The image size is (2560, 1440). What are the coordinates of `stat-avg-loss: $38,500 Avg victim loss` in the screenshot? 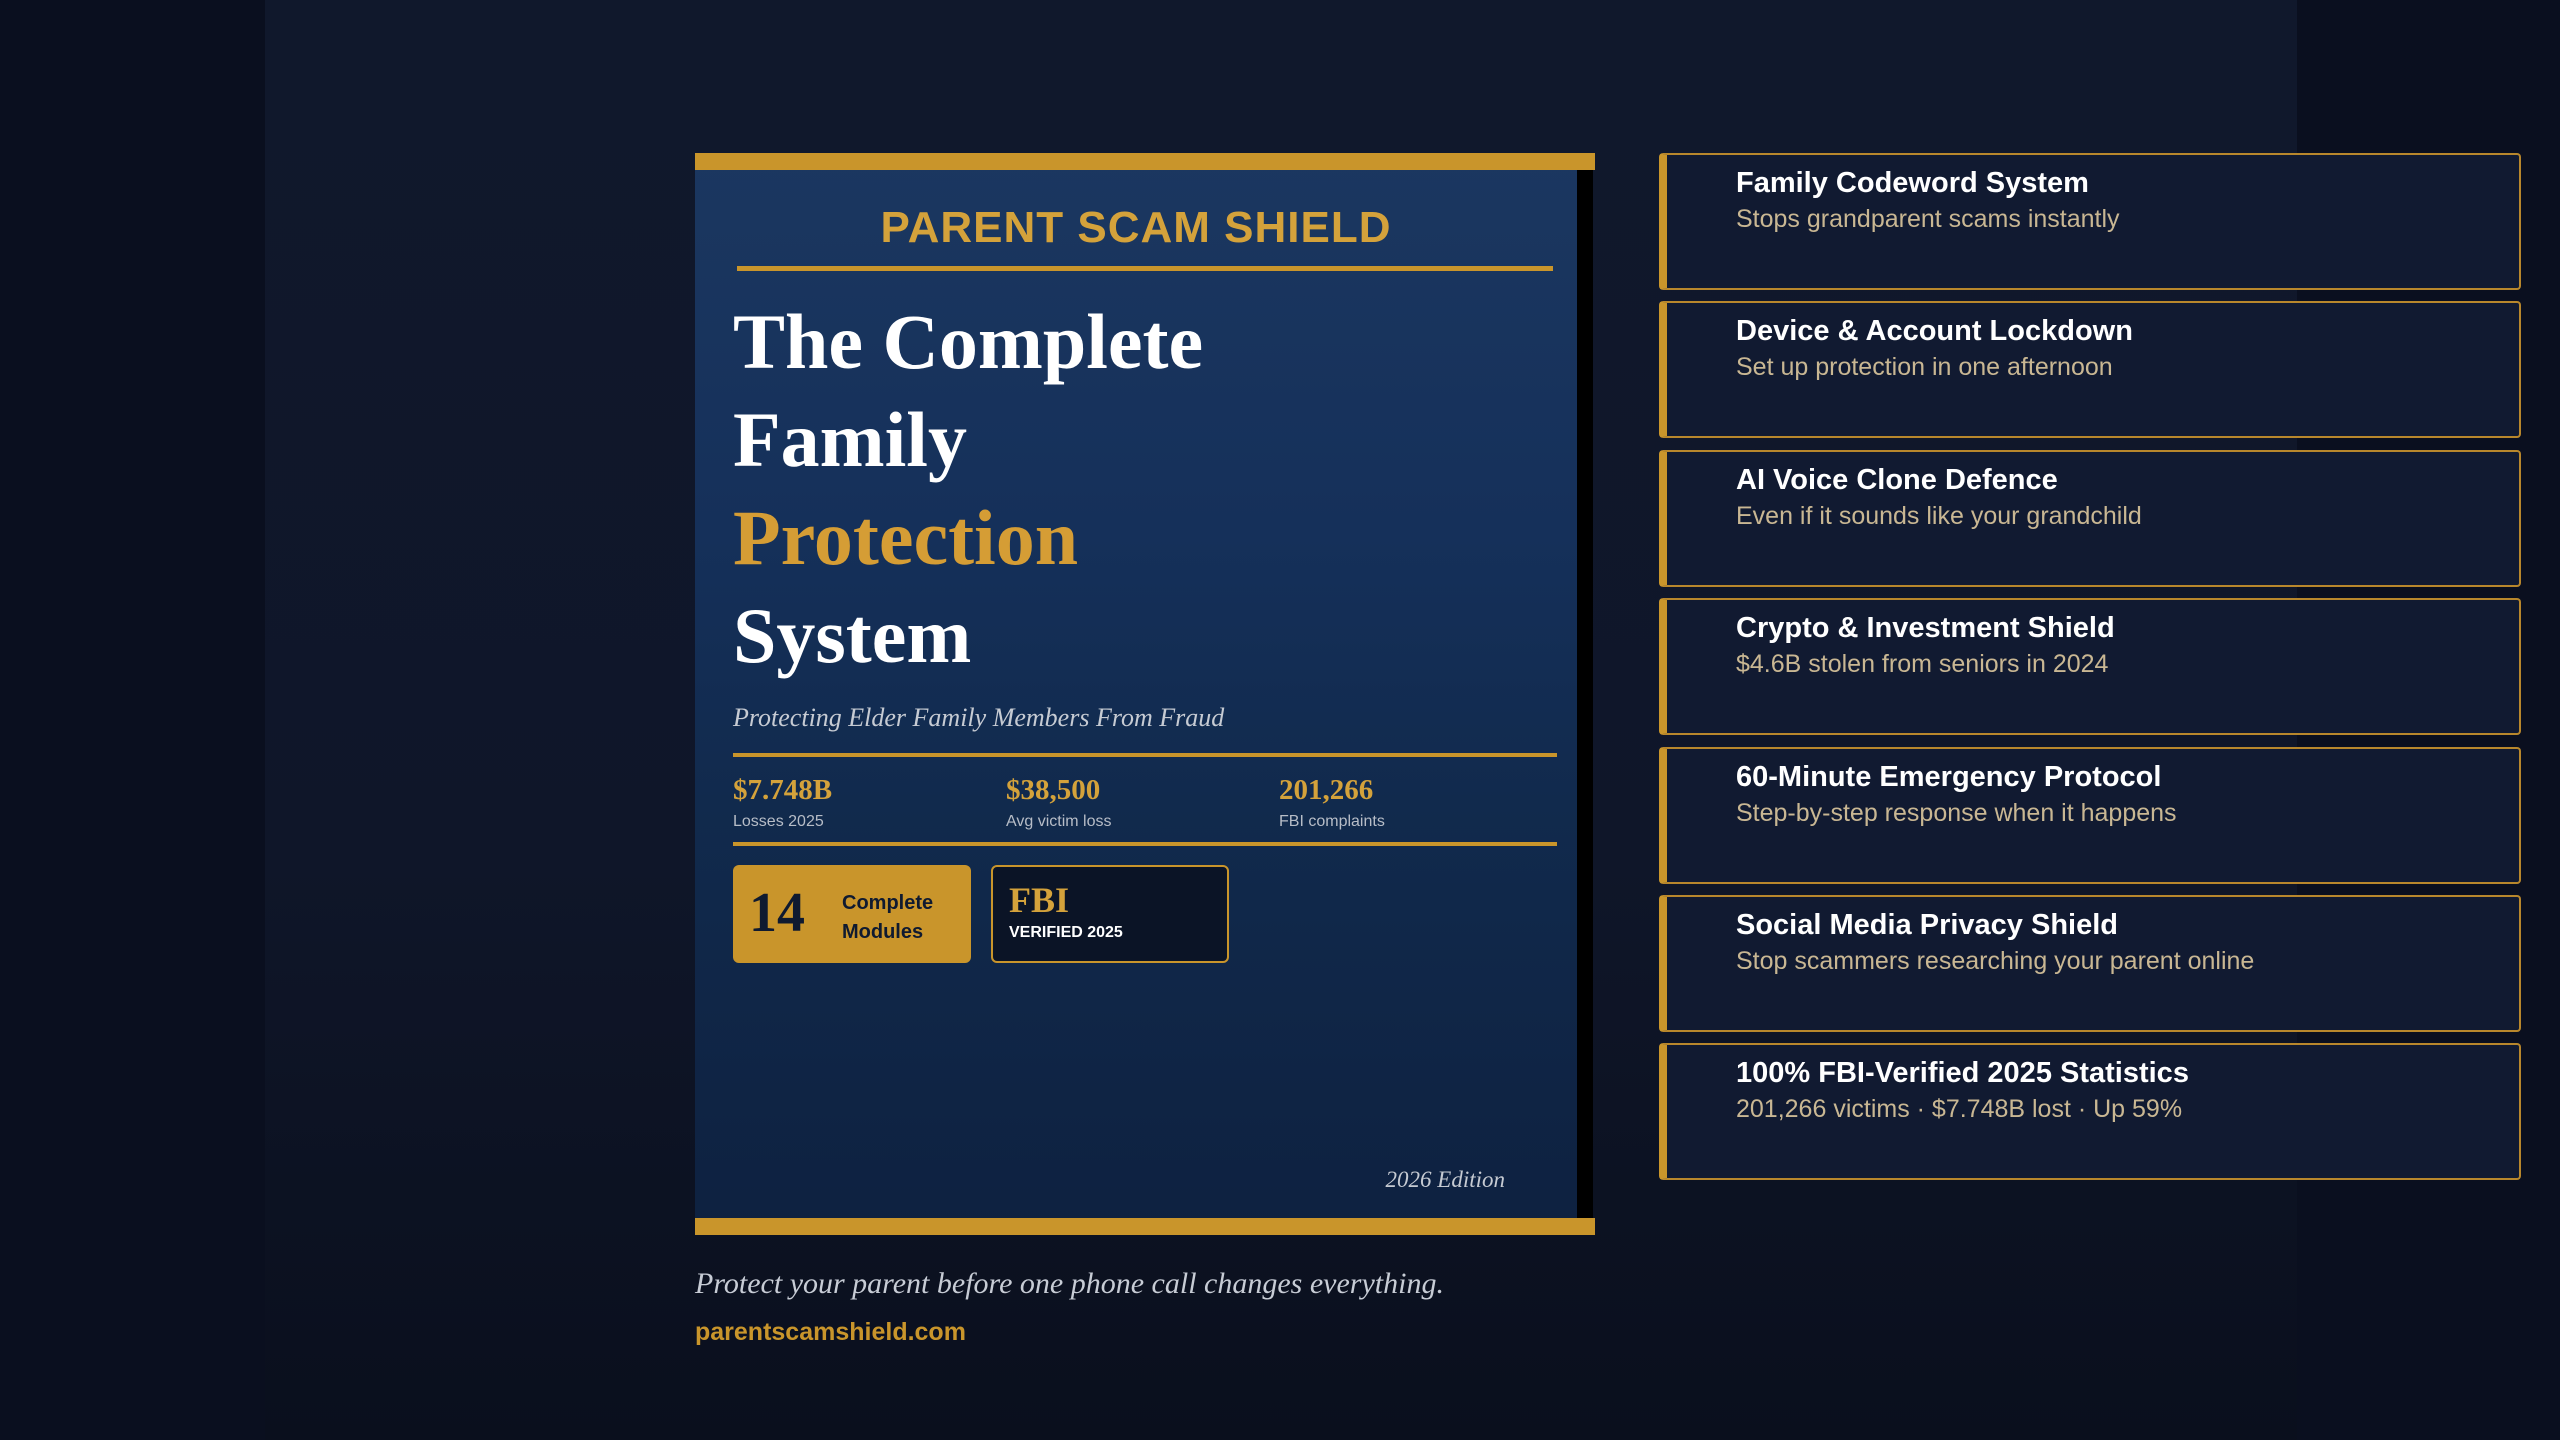 It's located at (1059, 802).